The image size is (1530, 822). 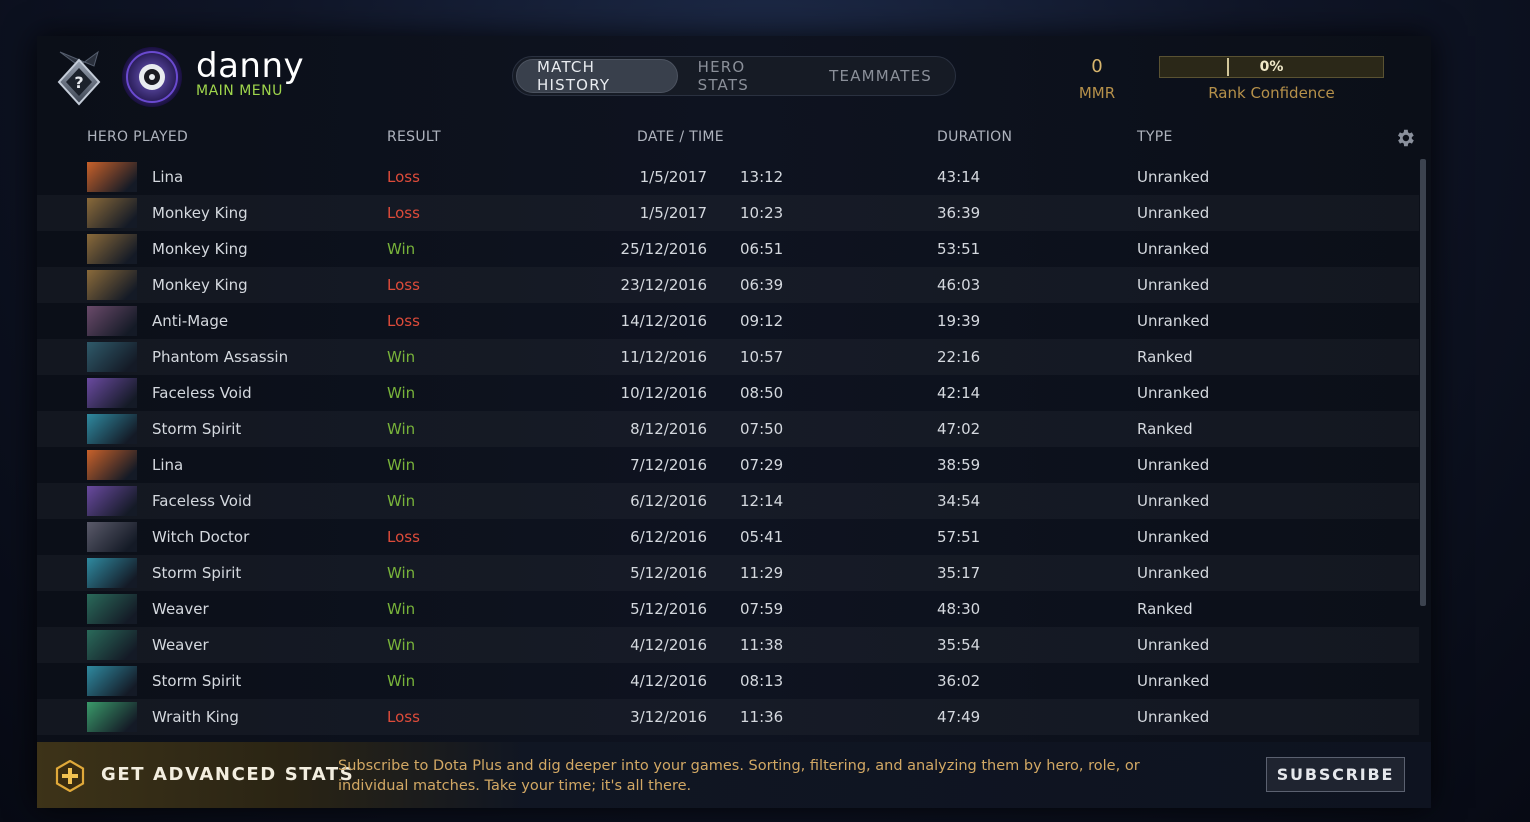 What do you see at coordinates (414, 137) in the screenshot?
I see `column-header-result: RESULT` at bounding box center [414, 137].